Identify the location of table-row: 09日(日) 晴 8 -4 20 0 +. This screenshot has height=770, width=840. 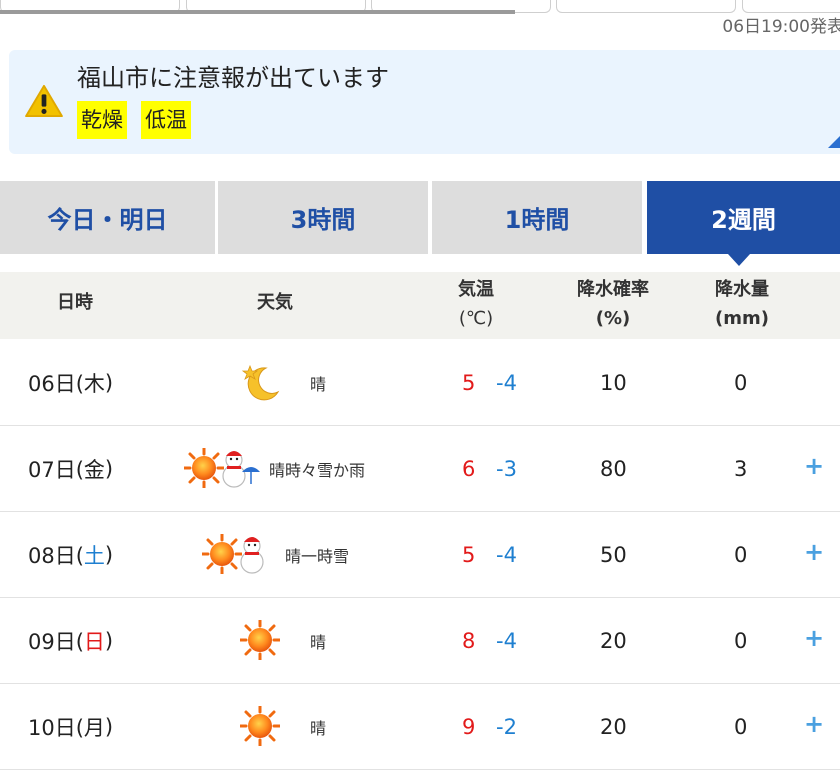
(420, 641).